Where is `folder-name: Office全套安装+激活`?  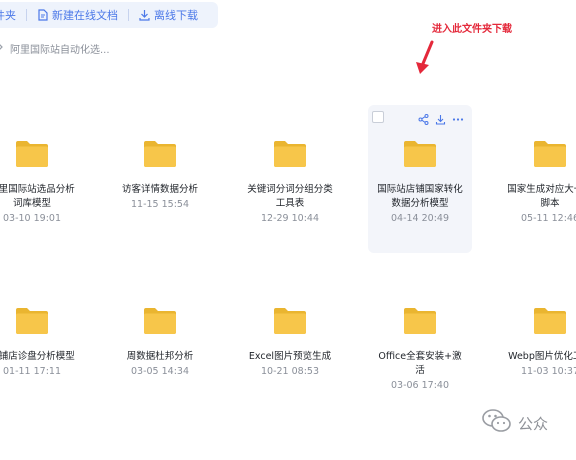
folder-name: Office全套安装+激活 is located at coordinates (420, 363).